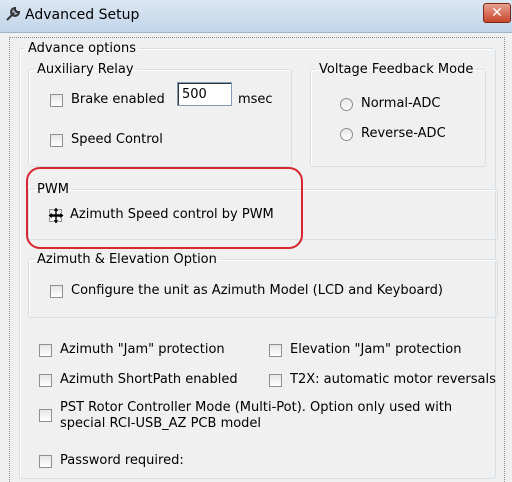 The height and width of the screenshot is (482, 512). Describe the element at coordinates (9, 259) in the screenshot. I see `design-grid-left` at that location.